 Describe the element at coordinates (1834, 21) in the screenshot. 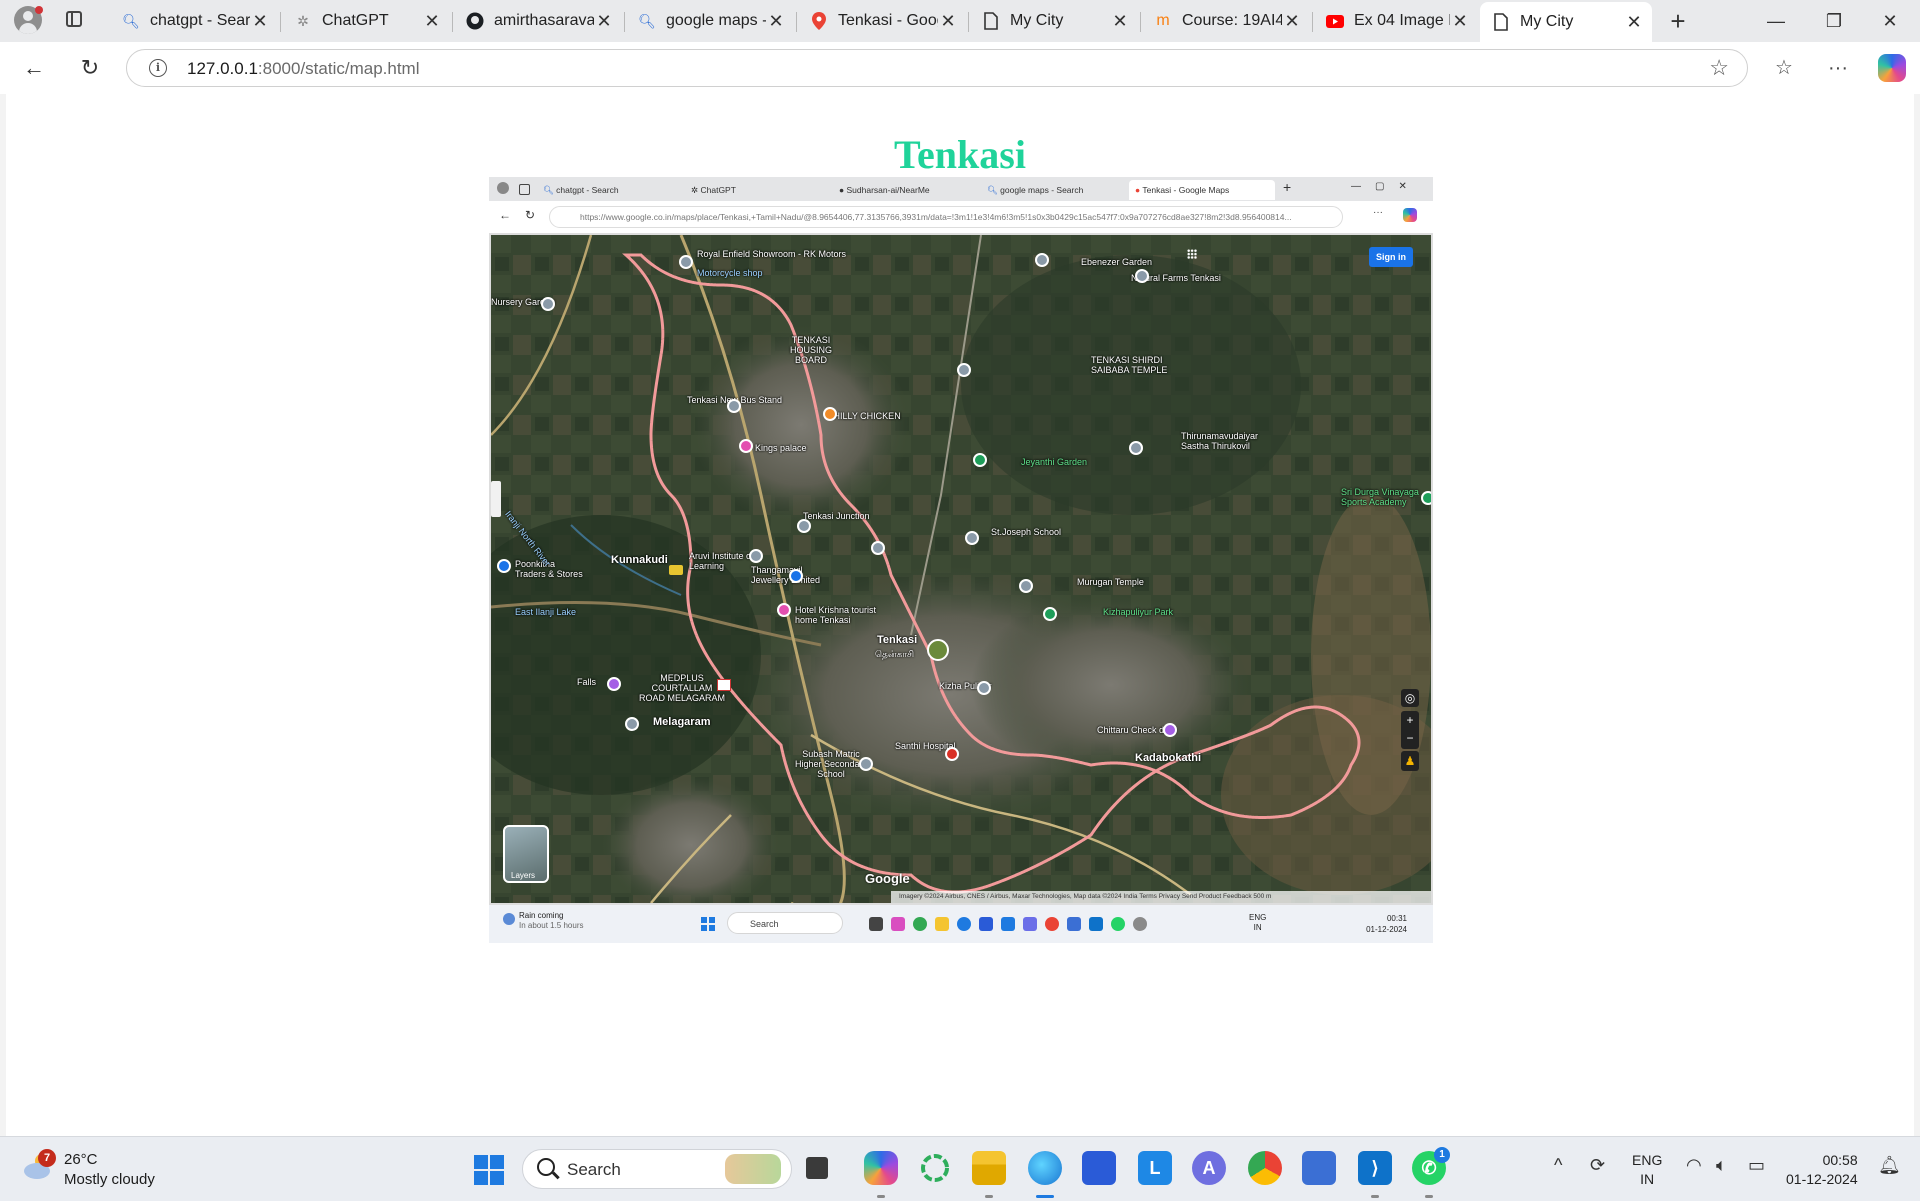

I see `restore-button: ❐` at that location.